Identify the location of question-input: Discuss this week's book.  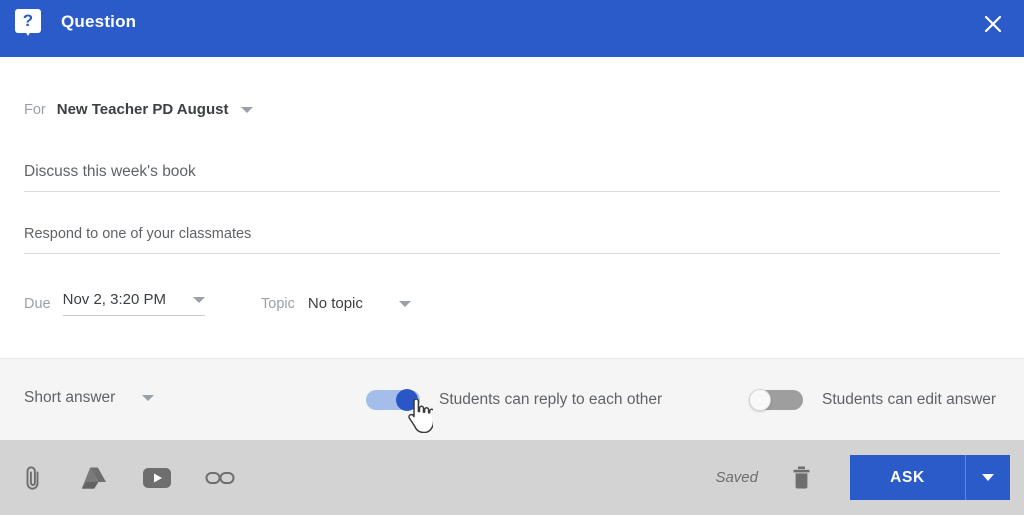
(512, 177).